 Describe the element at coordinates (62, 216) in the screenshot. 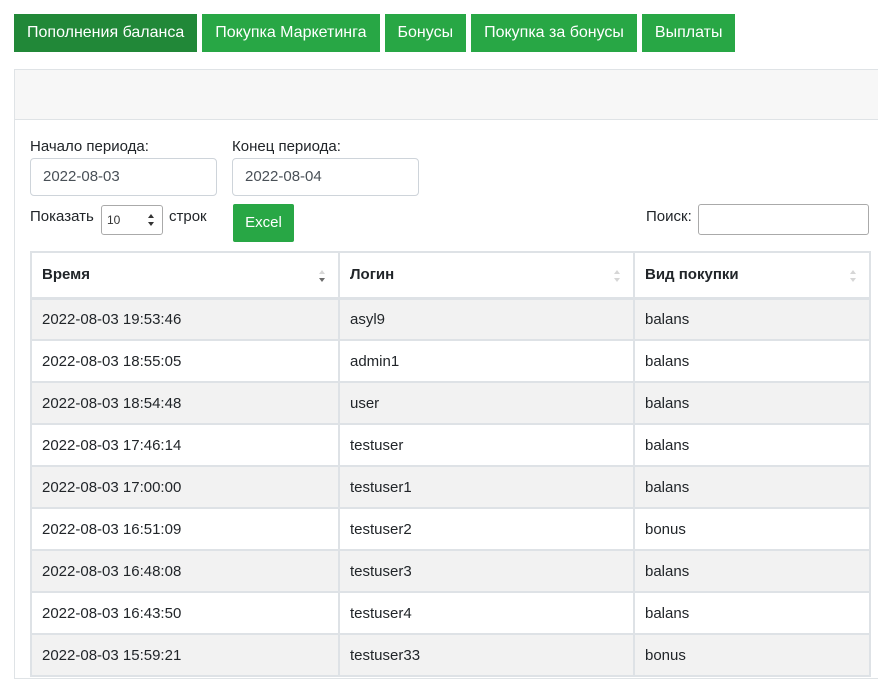

I see `show-label: Показать` at that location.